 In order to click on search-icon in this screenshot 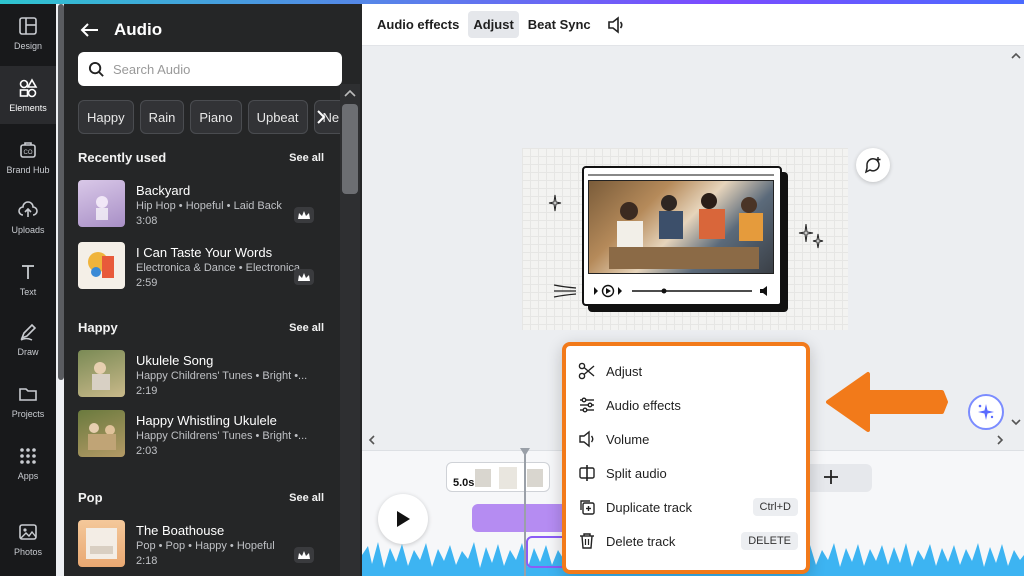, I will do `click(96, 69)`.